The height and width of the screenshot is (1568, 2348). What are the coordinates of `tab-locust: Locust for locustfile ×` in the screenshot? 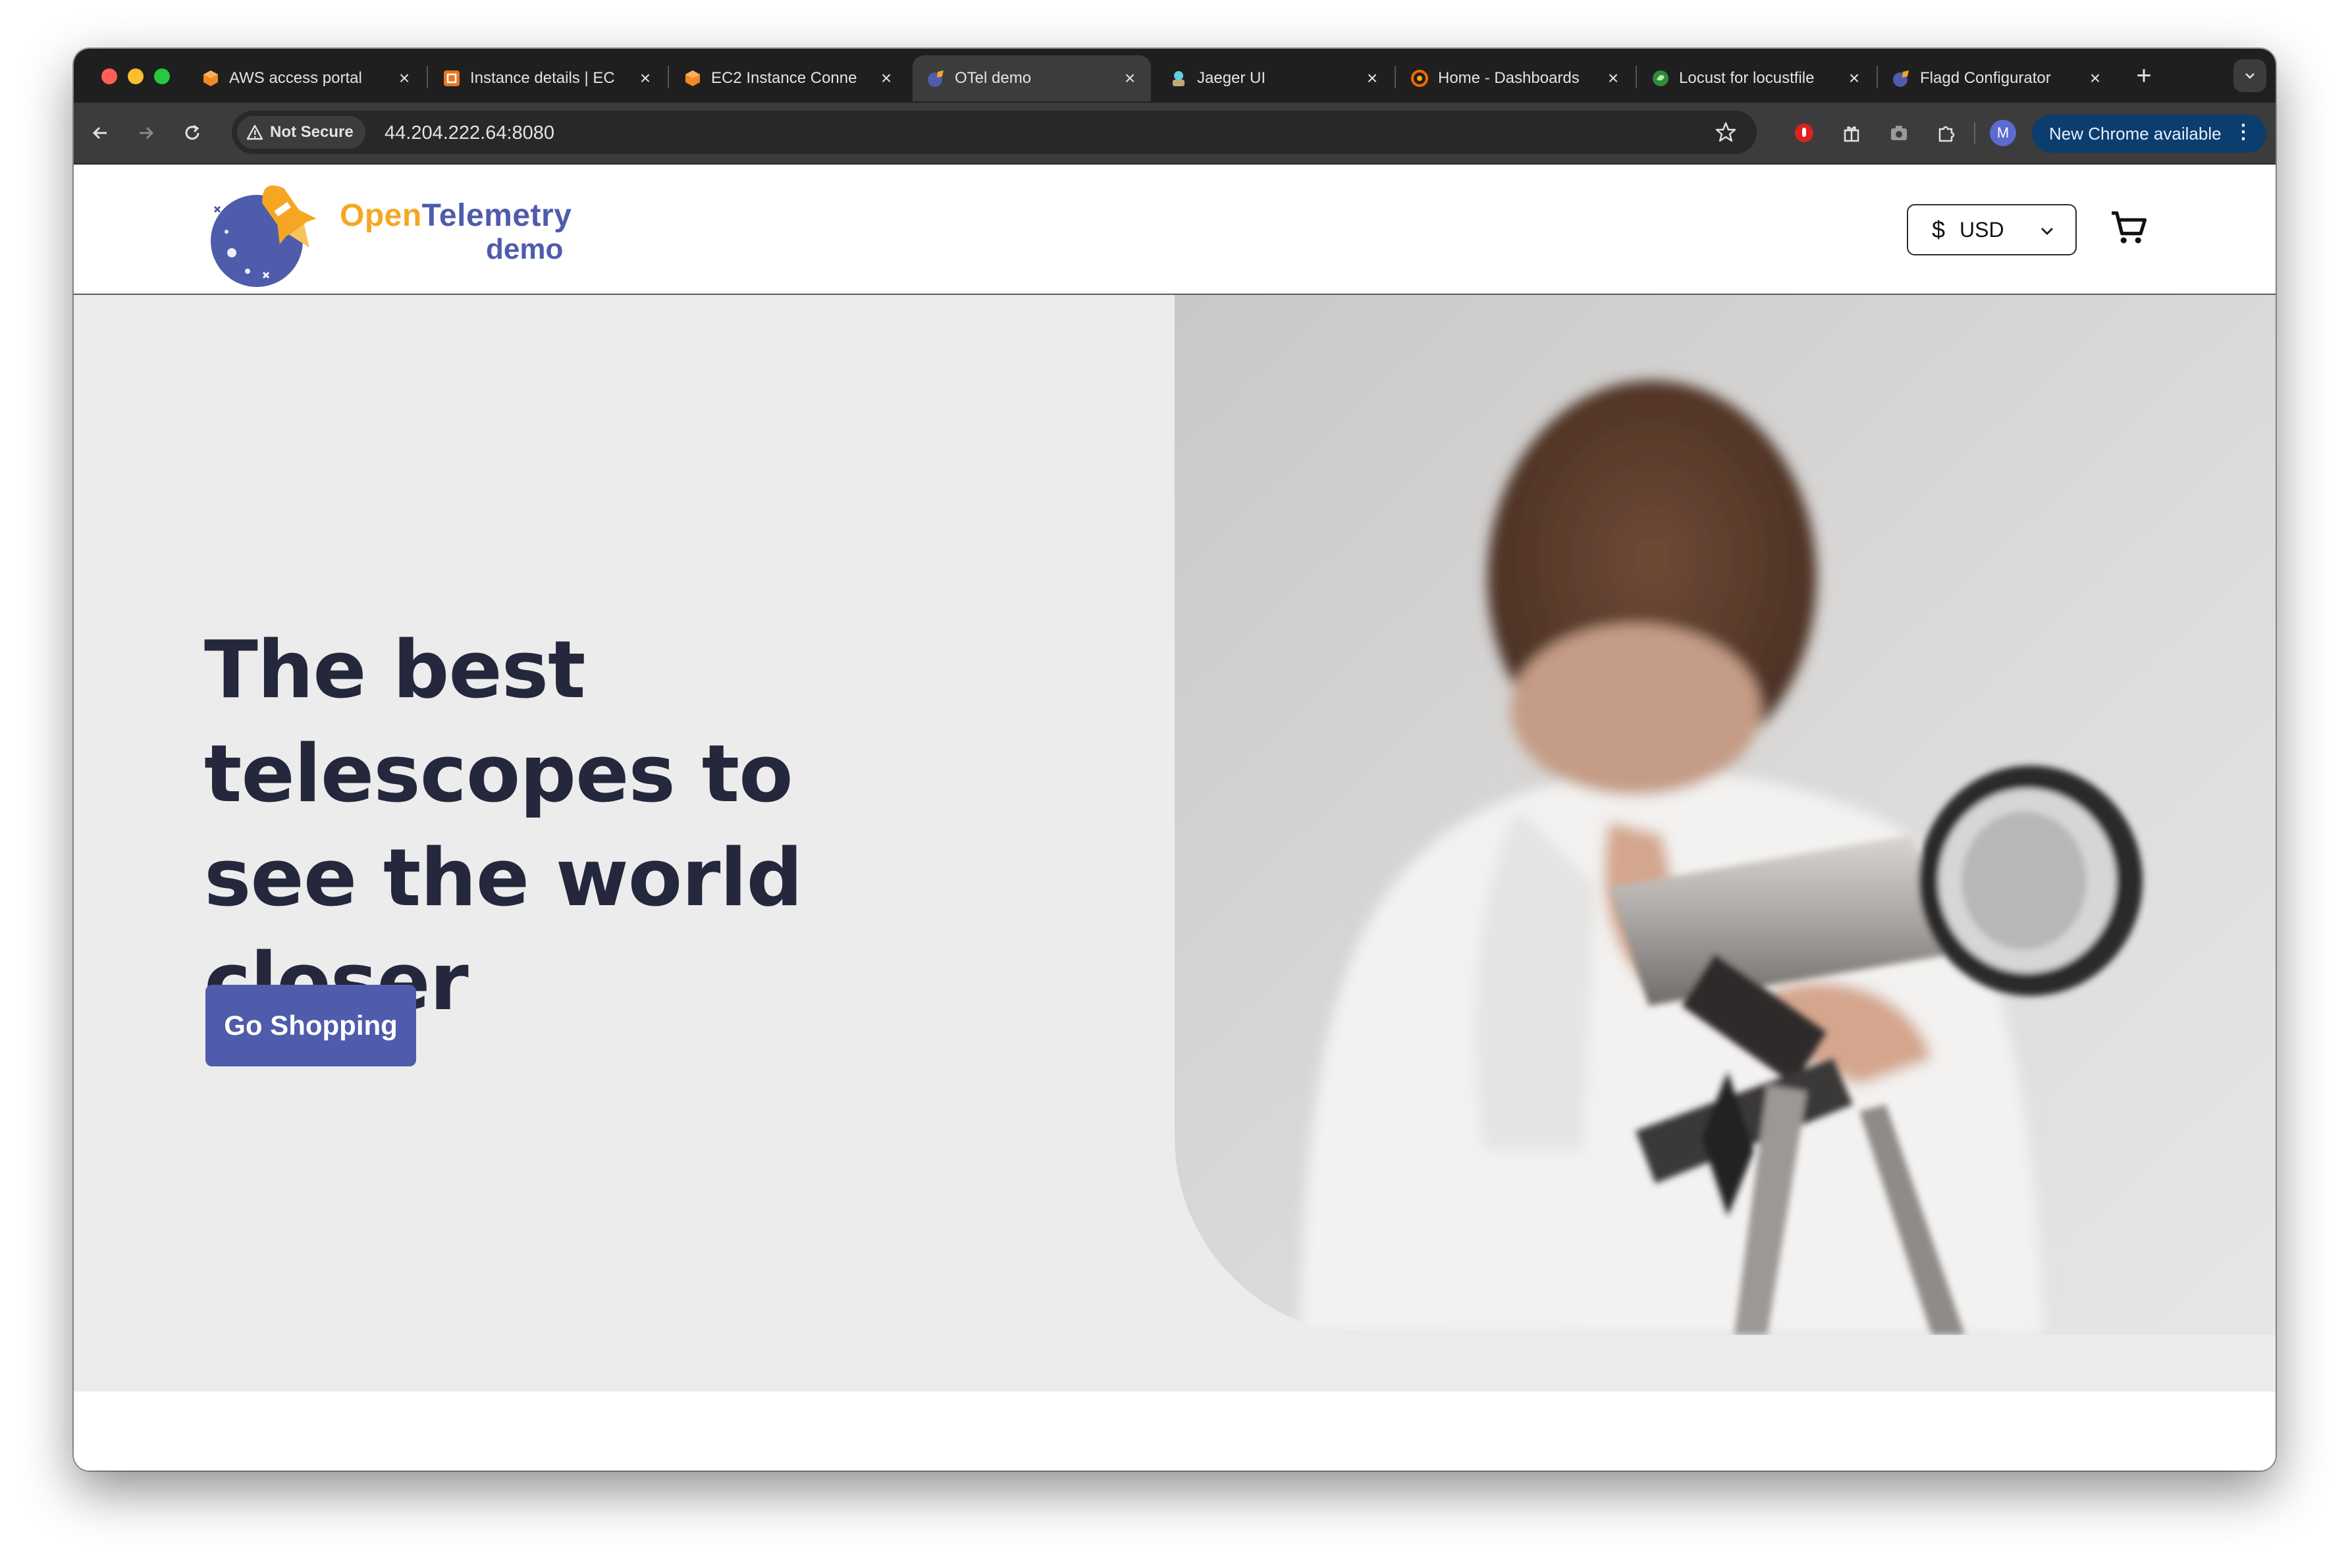 It's located at (1756, 78).